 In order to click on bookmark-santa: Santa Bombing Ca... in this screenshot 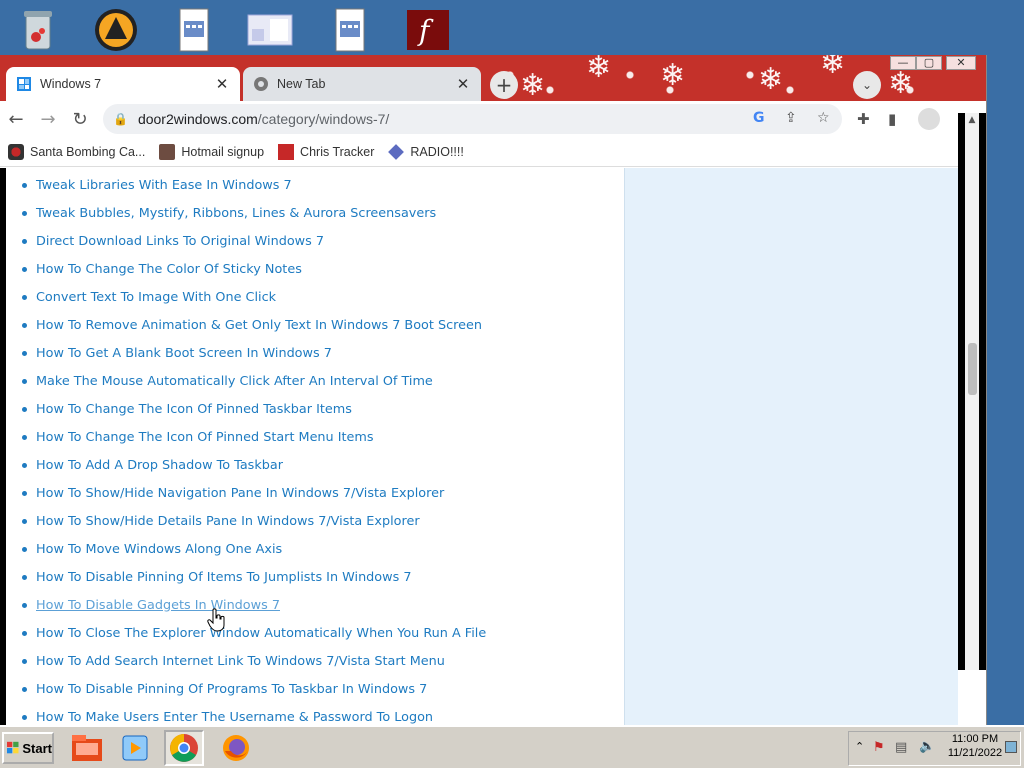, I will do `click(77, 151)`.